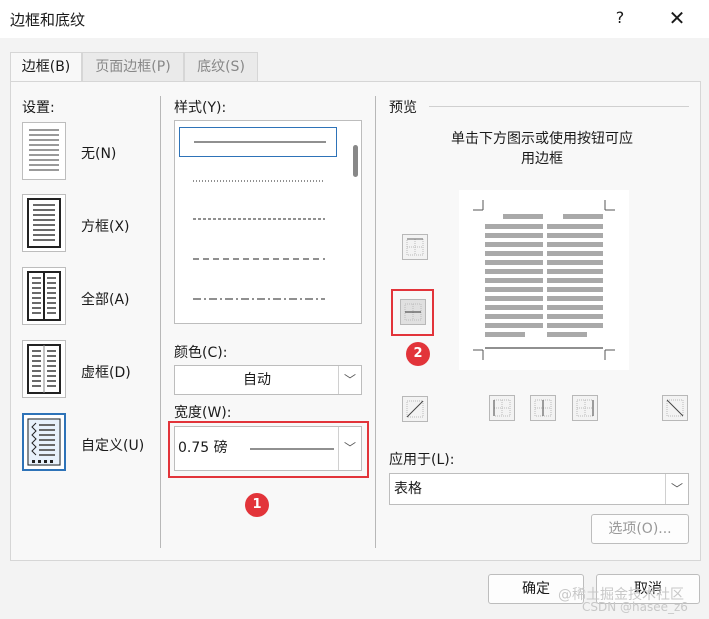 The height and width of the screenshot is (619, 709). I want to click on annotation-badge-1: 1, so click(257, 505).